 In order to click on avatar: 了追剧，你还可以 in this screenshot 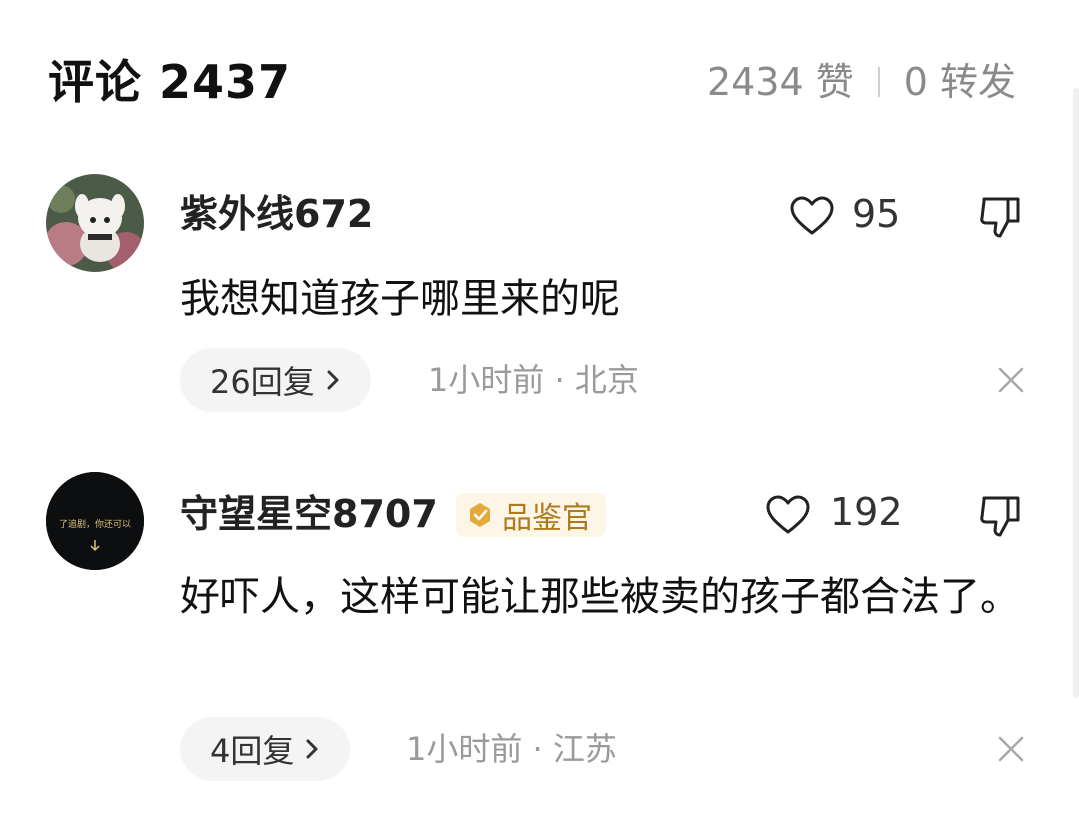, I will do `click(95, 521)`.